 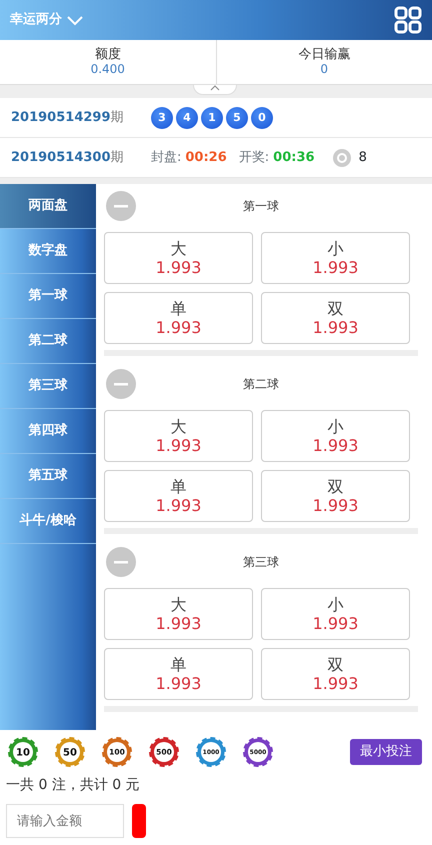 What do you see at coordinates (108, 54) in the screenshot?
I see `stat-label: 额度` at bounding box center [108, 54].